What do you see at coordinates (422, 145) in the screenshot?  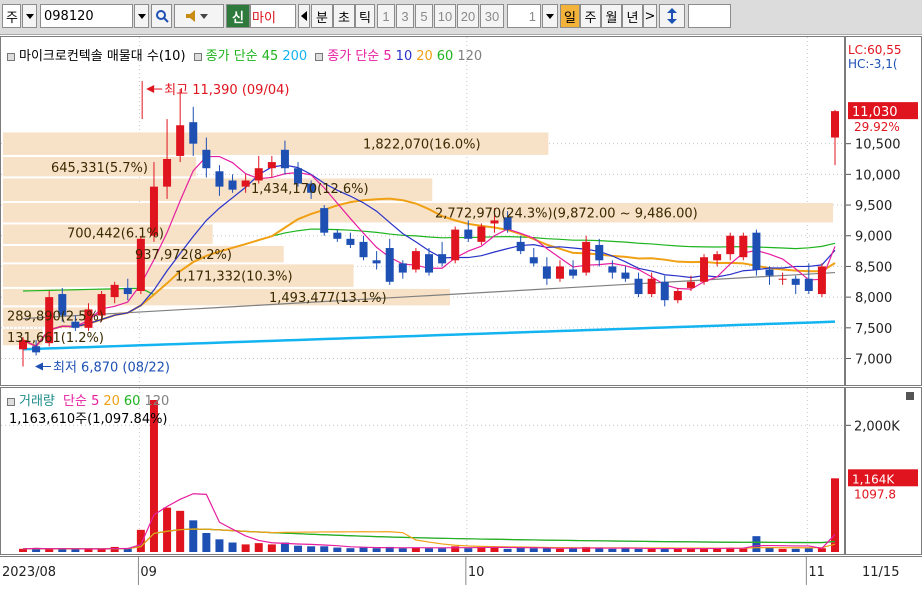 I see `volume-profile-label: 1,822,070(16.0%)` at bounding box center [422, 145].